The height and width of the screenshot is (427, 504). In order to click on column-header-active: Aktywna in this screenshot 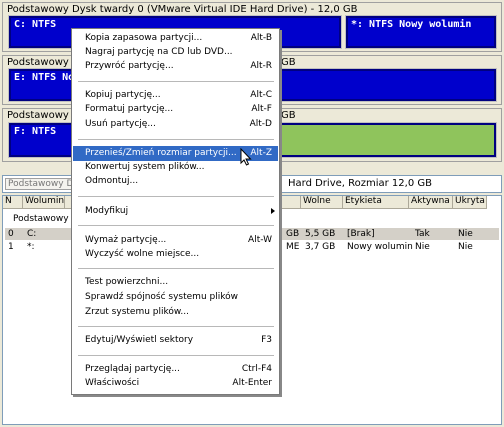, I will do `click(431, 202)`.